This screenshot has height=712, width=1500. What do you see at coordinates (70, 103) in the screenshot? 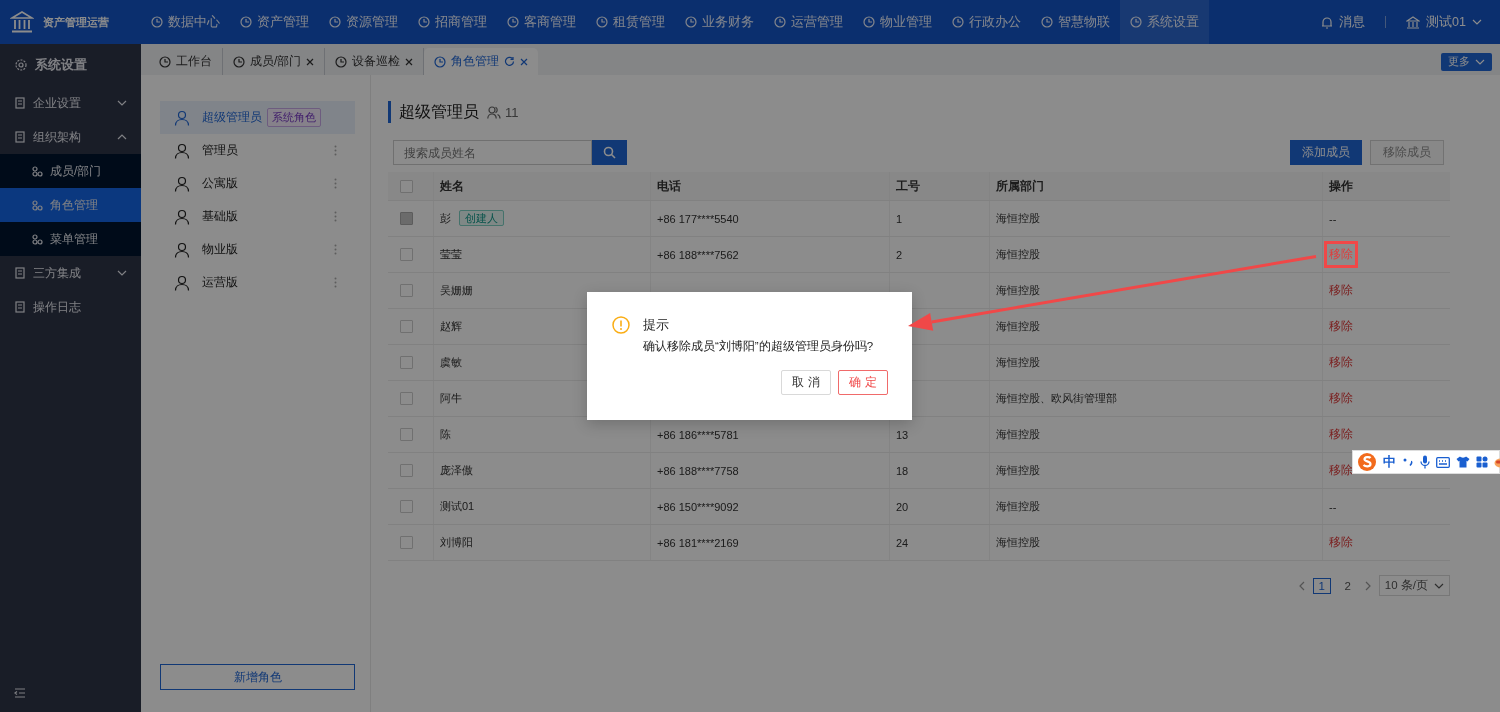
I see `sidebar-item: 企业设置` at bounding box center [70, 103].